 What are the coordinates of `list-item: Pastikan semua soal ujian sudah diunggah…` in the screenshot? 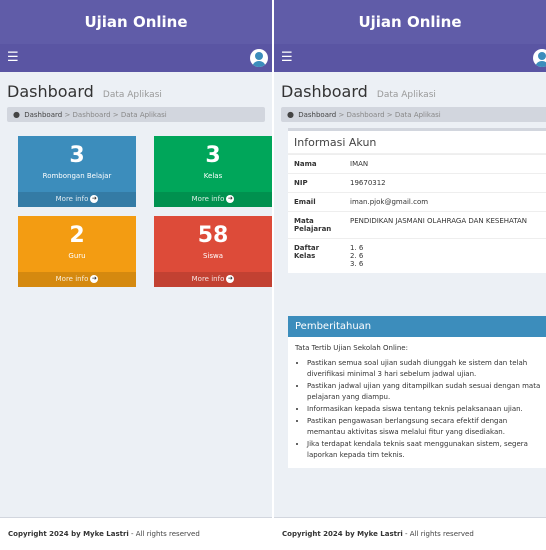 It's located at (425, 369).